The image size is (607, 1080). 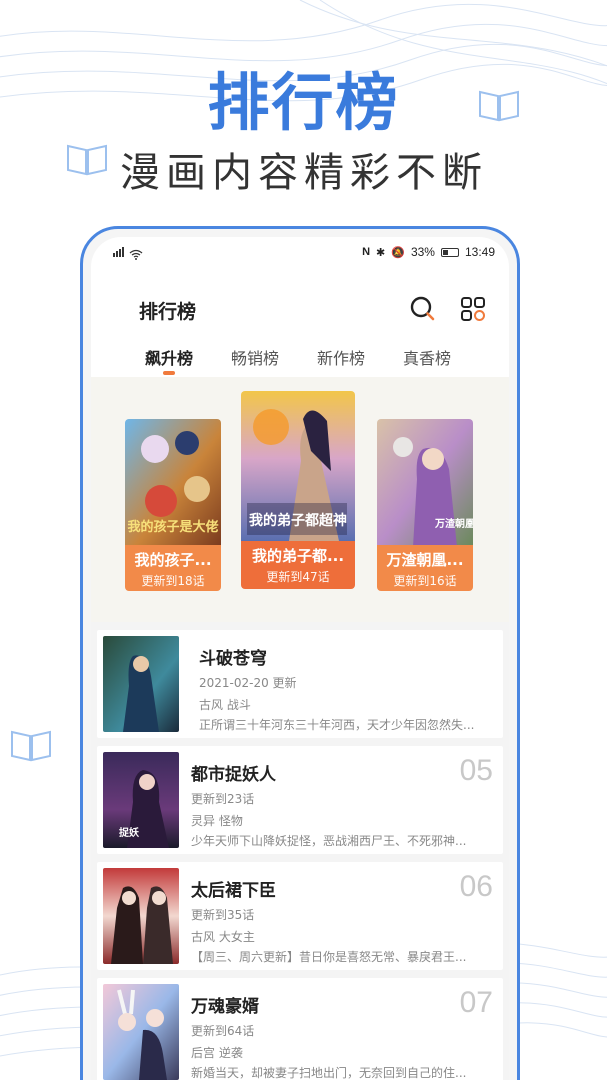 What do you see at coordinates (217, 821) in the screenshot?
I see `row-tags: 灵异 怪物` at bounding box center [217, 821].